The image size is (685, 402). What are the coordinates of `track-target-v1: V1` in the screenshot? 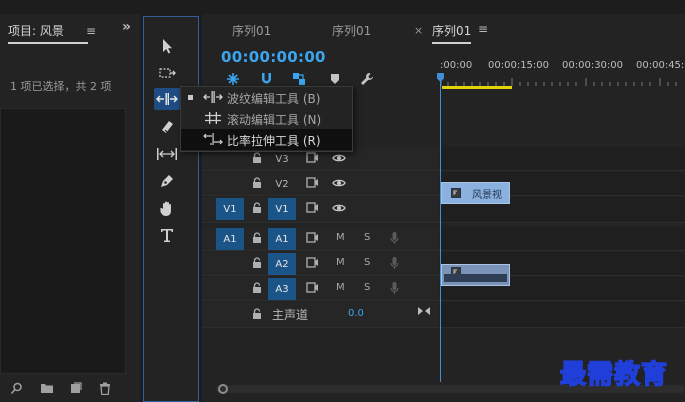 It's located at (282, 209).